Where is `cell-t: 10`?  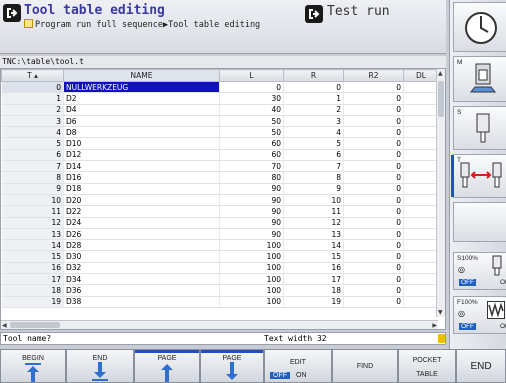 cell-t: 10 is located at coordinates (32, 200).